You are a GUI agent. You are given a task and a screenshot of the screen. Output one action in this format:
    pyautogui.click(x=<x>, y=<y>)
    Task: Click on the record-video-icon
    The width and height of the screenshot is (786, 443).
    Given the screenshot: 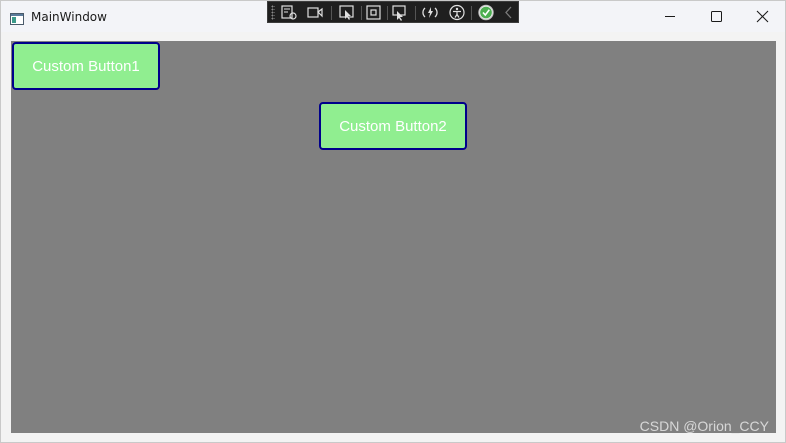 What is the action you would take?
    pyautogui.click(x=315, y=12)
    